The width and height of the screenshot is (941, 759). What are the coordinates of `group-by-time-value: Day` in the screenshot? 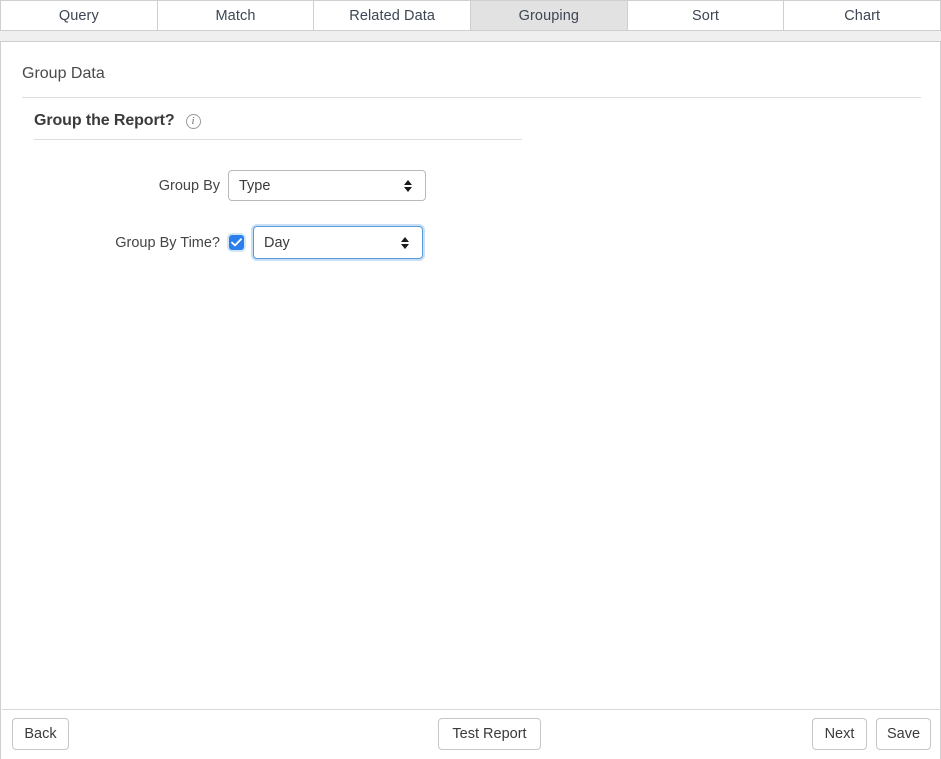 It's located at (277, 242).